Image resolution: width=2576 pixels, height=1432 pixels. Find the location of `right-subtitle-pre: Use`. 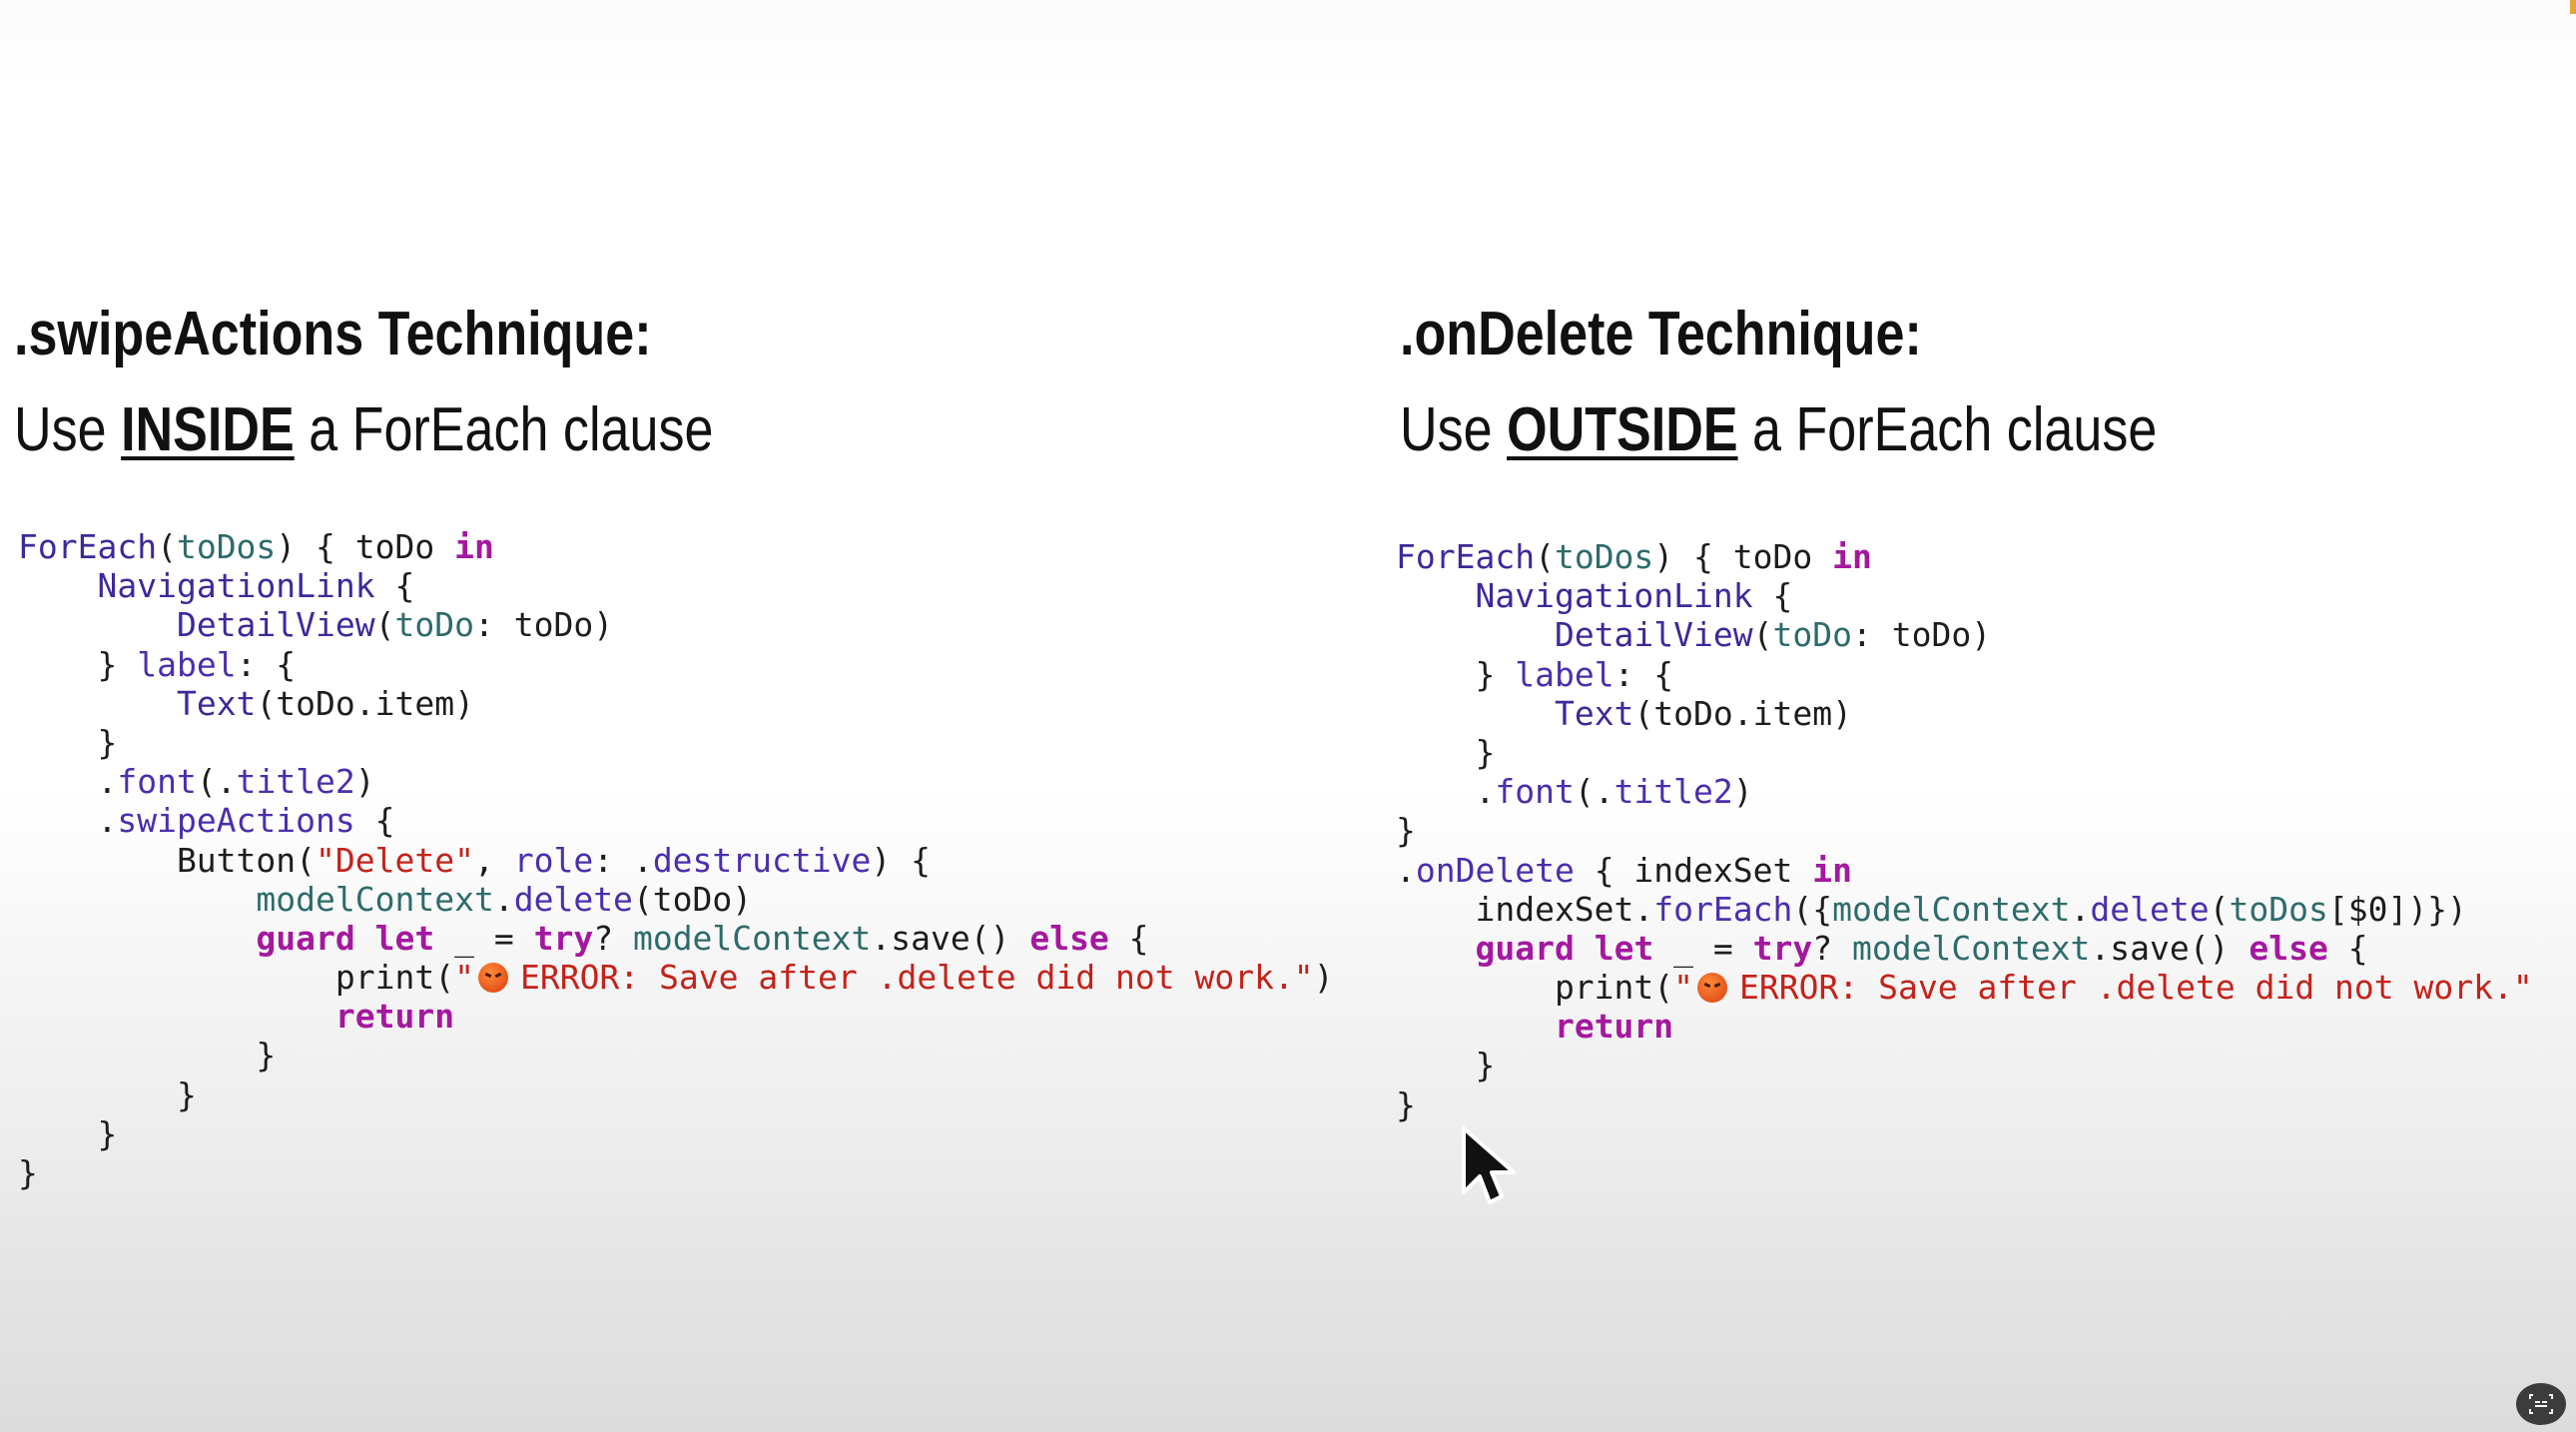

right-subtitle-pre: Use is located at coordinates (1454, 430).